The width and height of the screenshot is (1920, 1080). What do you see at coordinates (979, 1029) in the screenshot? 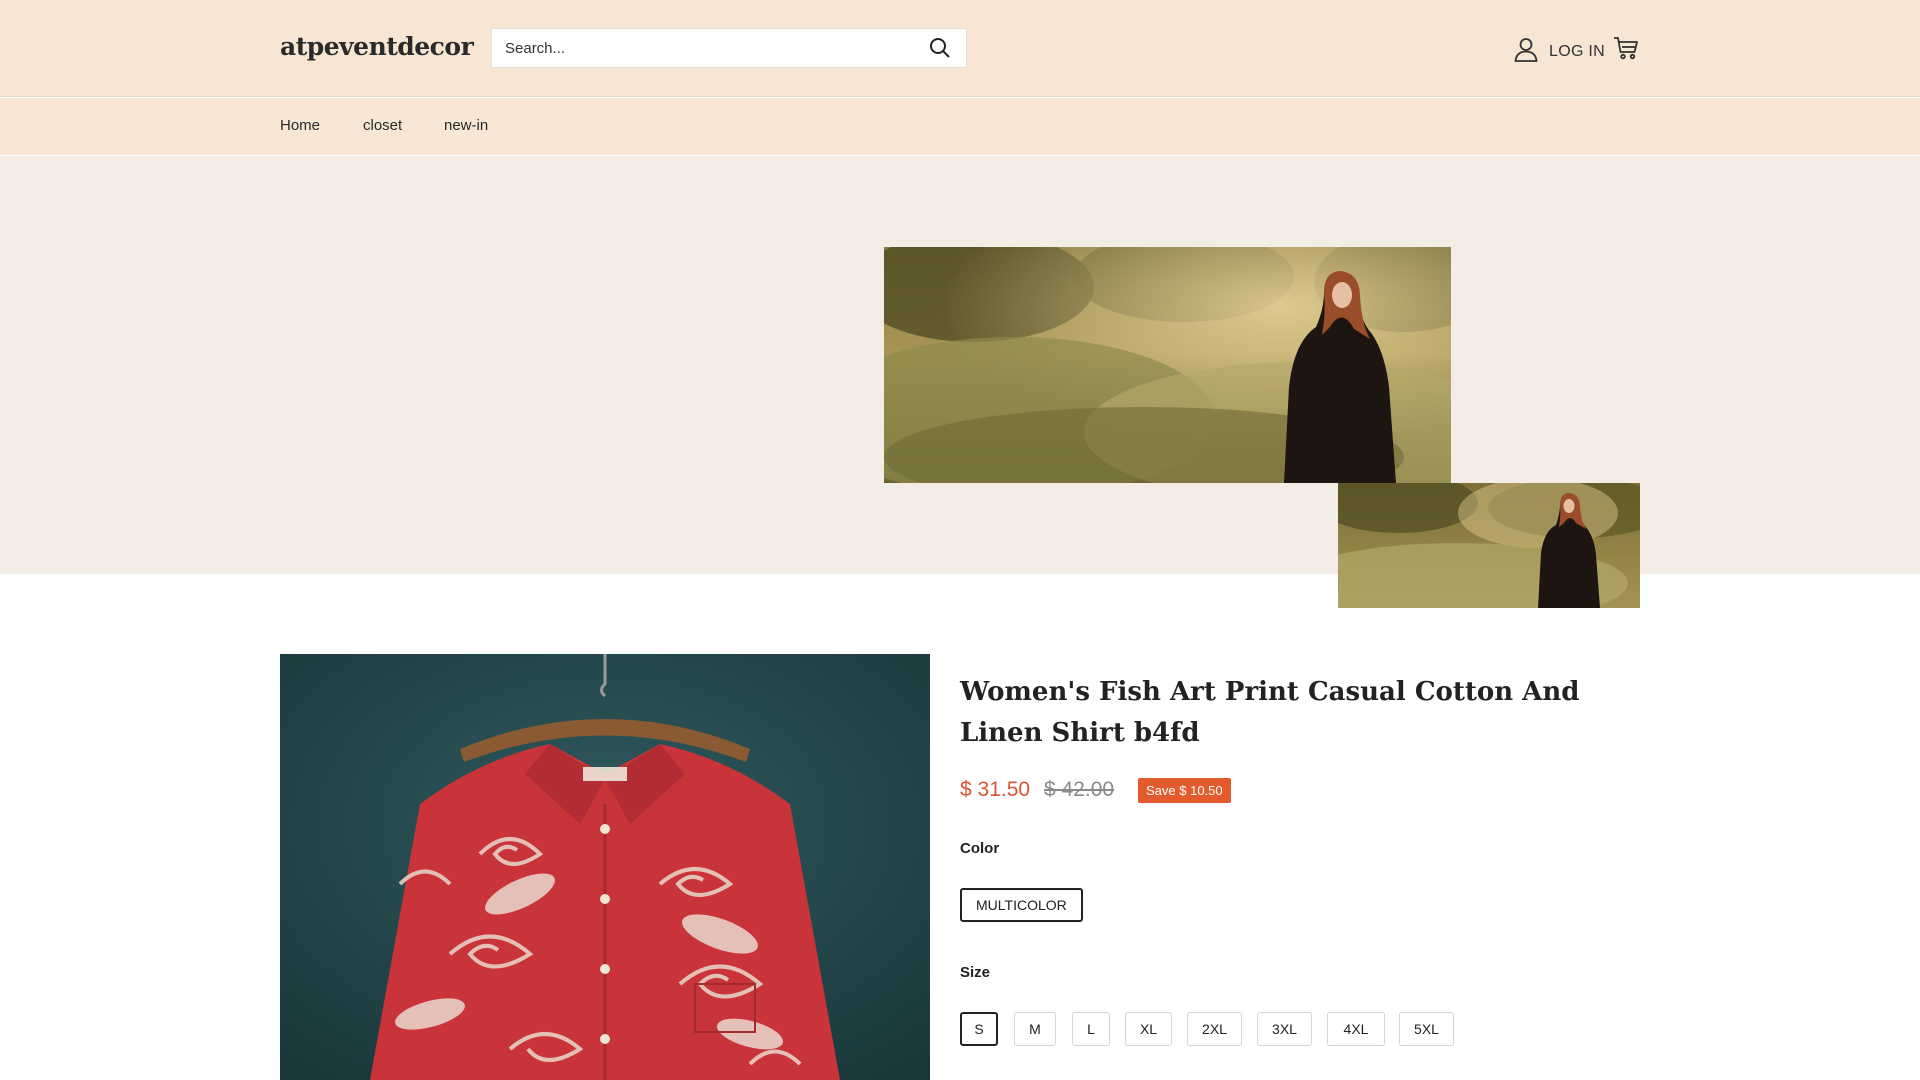
I see `size-option-s: S` at bounding box center [979, 1029].